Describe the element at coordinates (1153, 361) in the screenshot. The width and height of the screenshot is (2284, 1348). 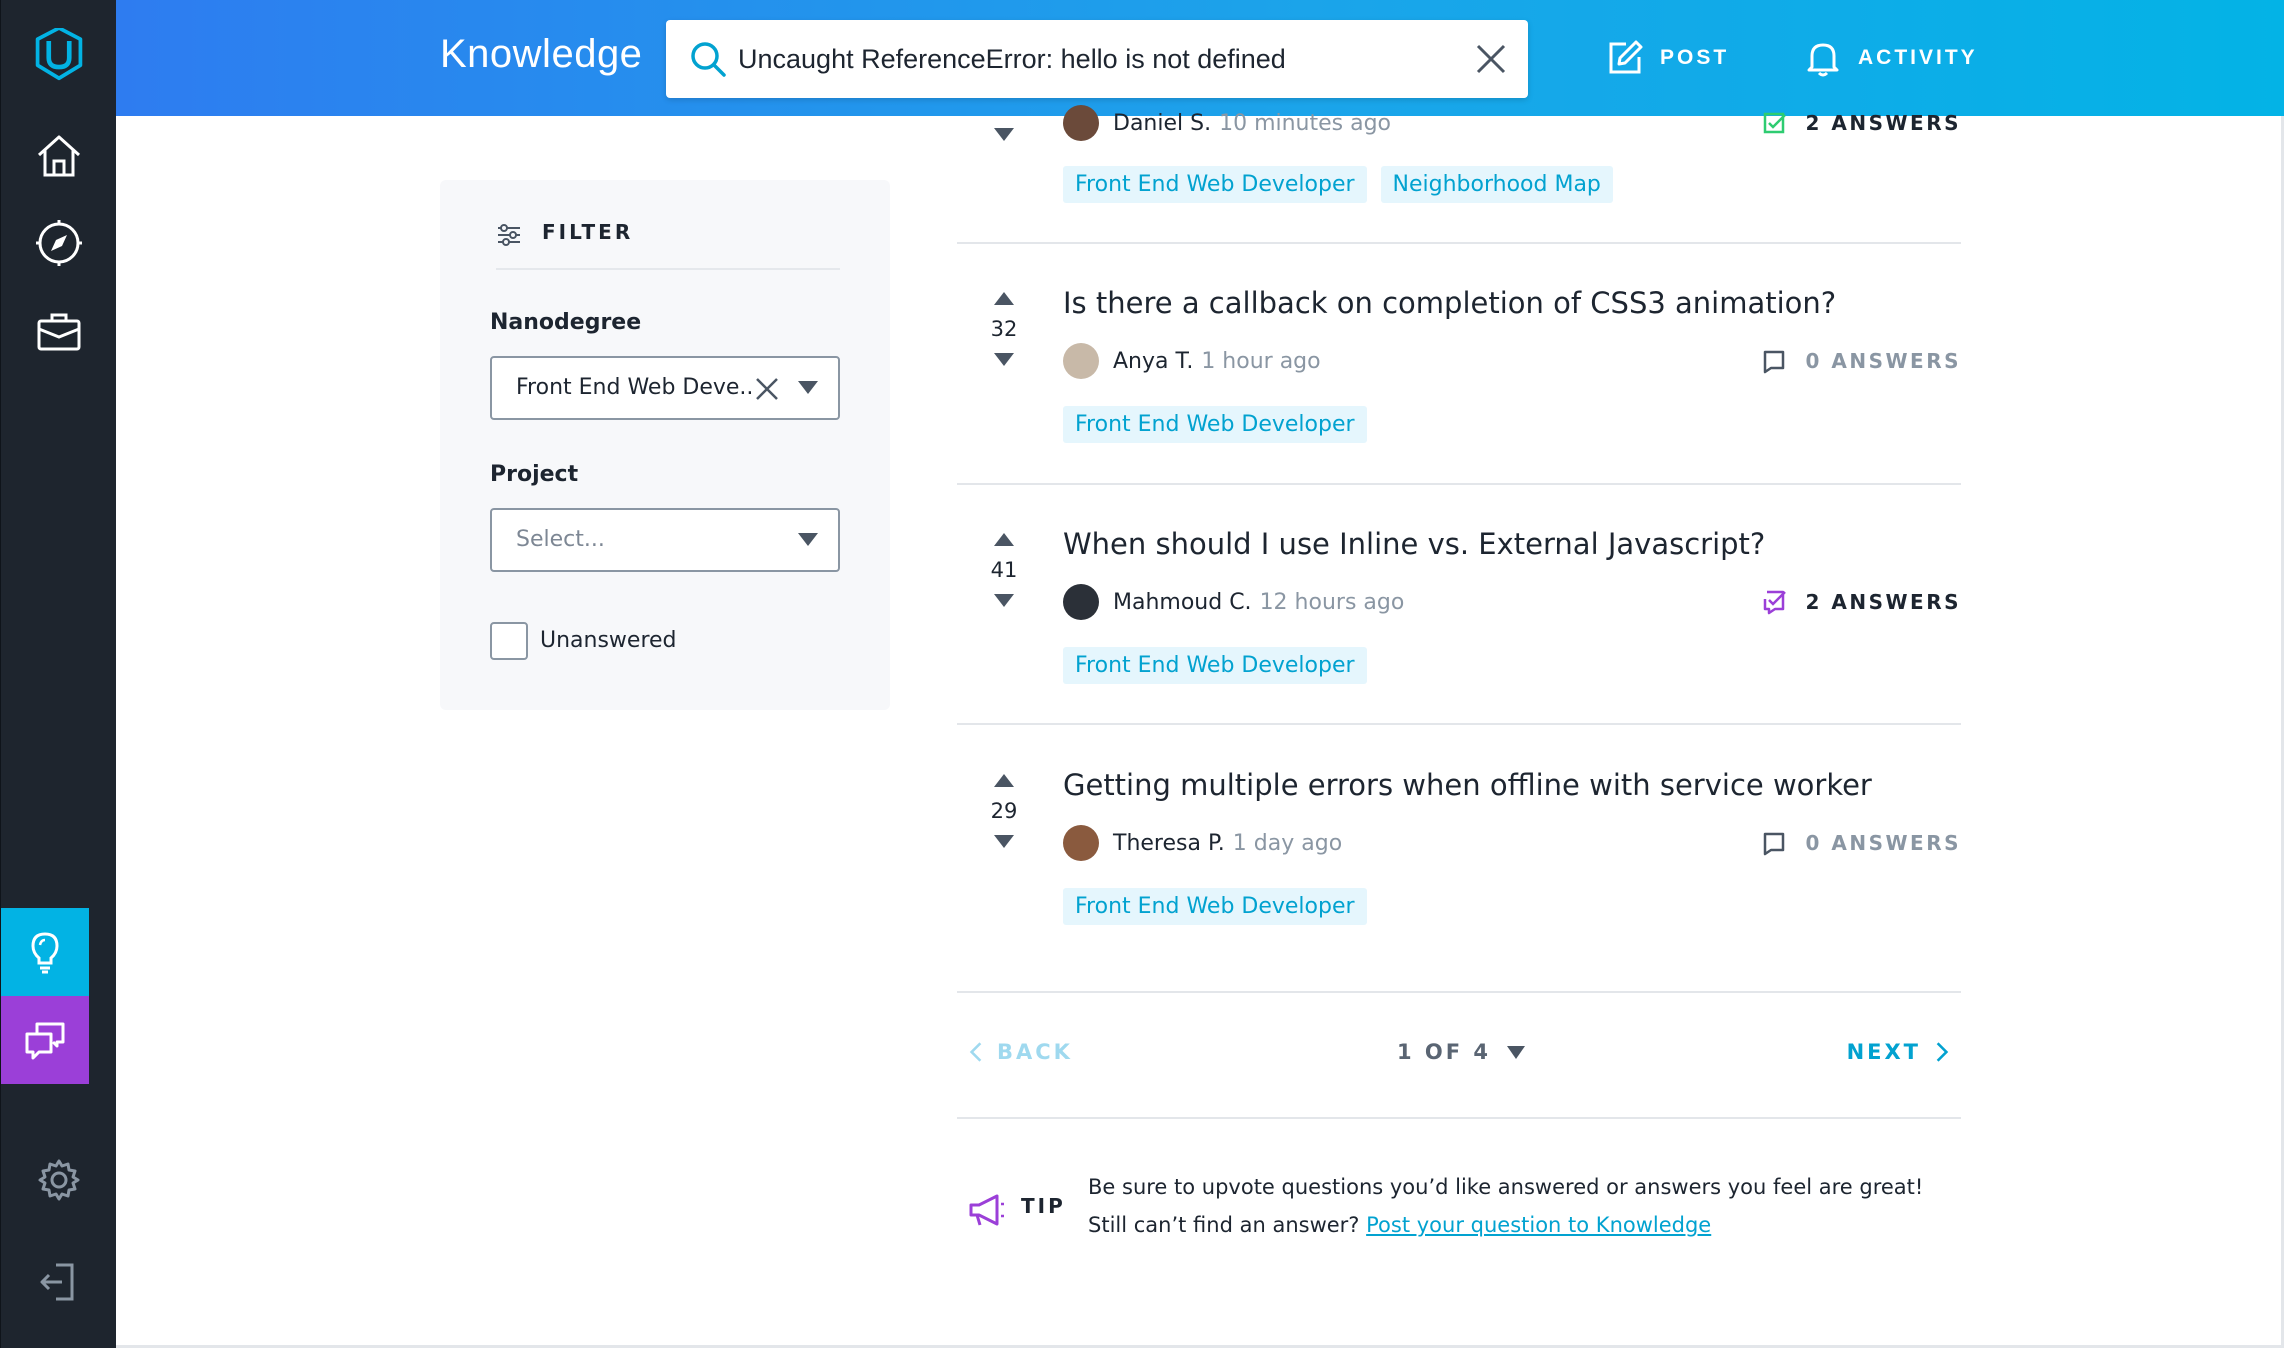
I see `author-name: Anya T.` at that location.